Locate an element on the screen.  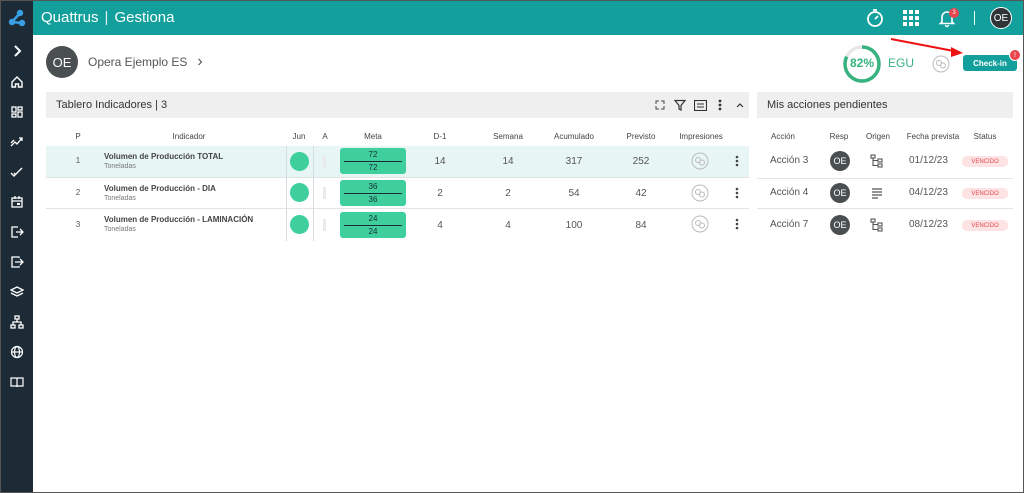
topbar-divider is located at coordinates (974, 18).